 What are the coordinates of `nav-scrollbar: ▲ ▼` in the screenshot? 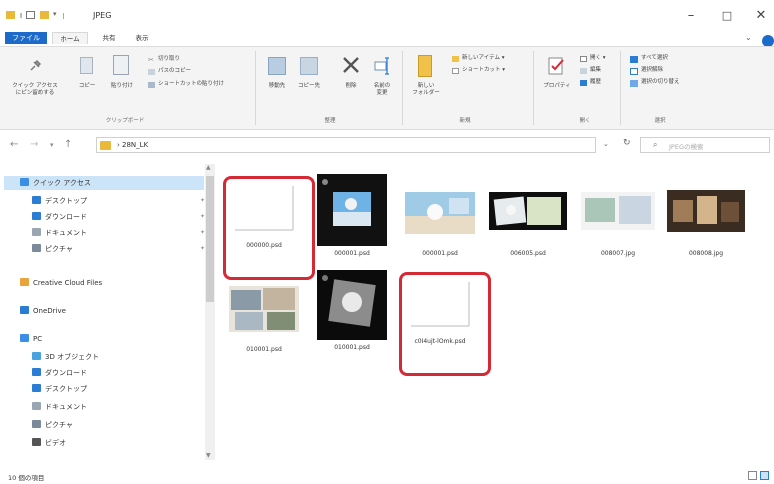 It's located at (210, 312).